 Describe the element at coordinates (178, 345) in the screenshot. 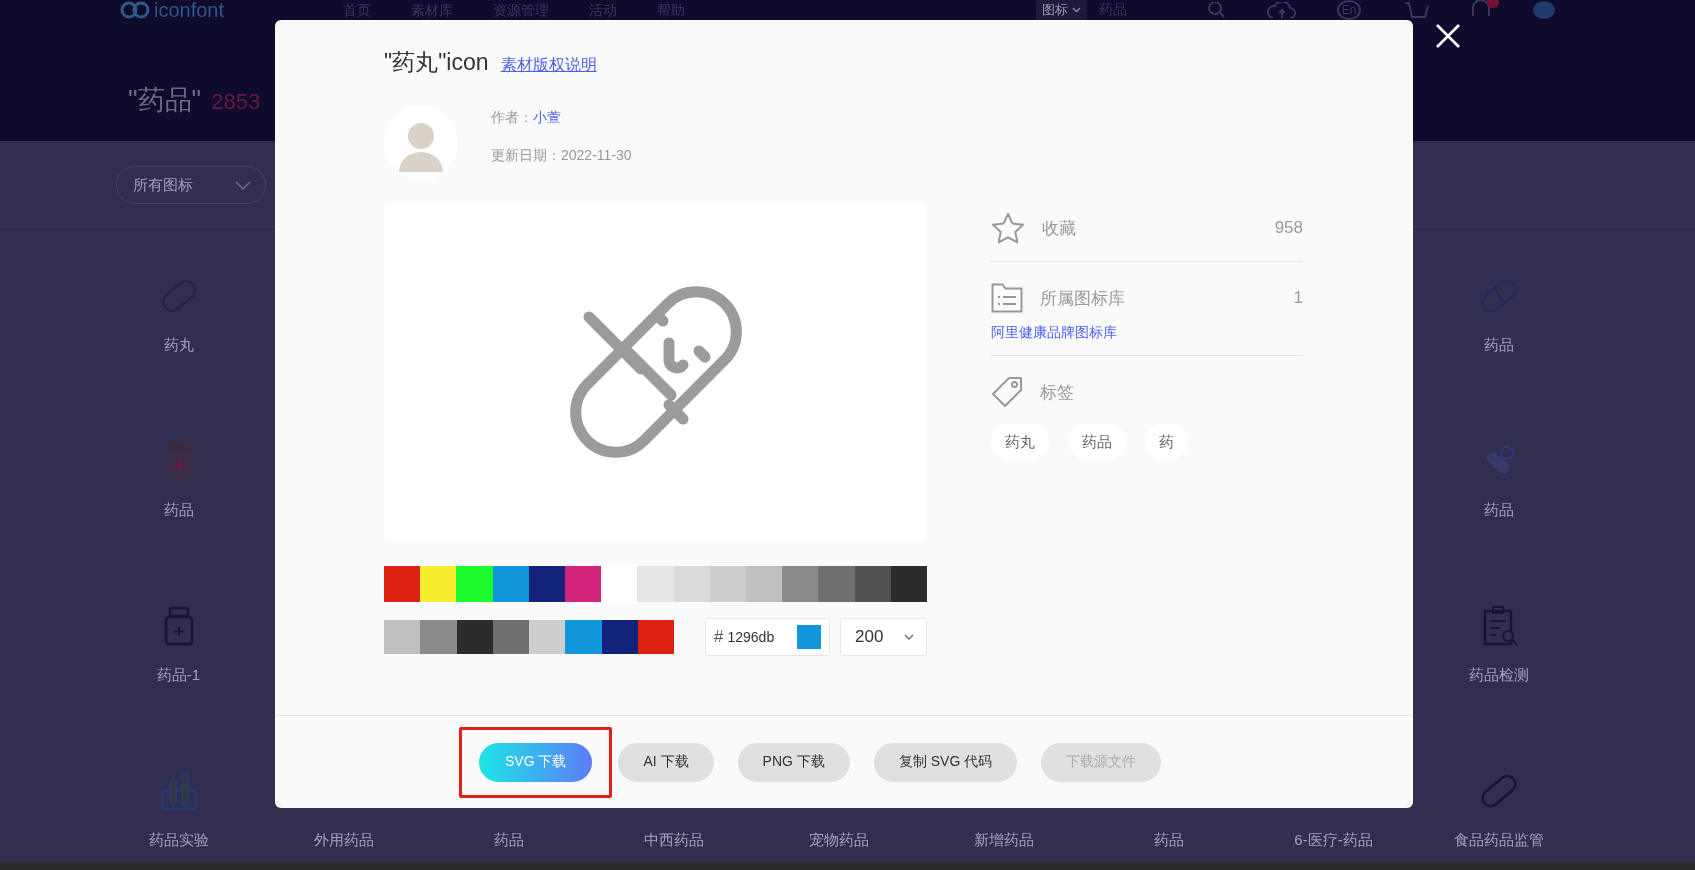

I see `icon-label: 药丸` at that location.